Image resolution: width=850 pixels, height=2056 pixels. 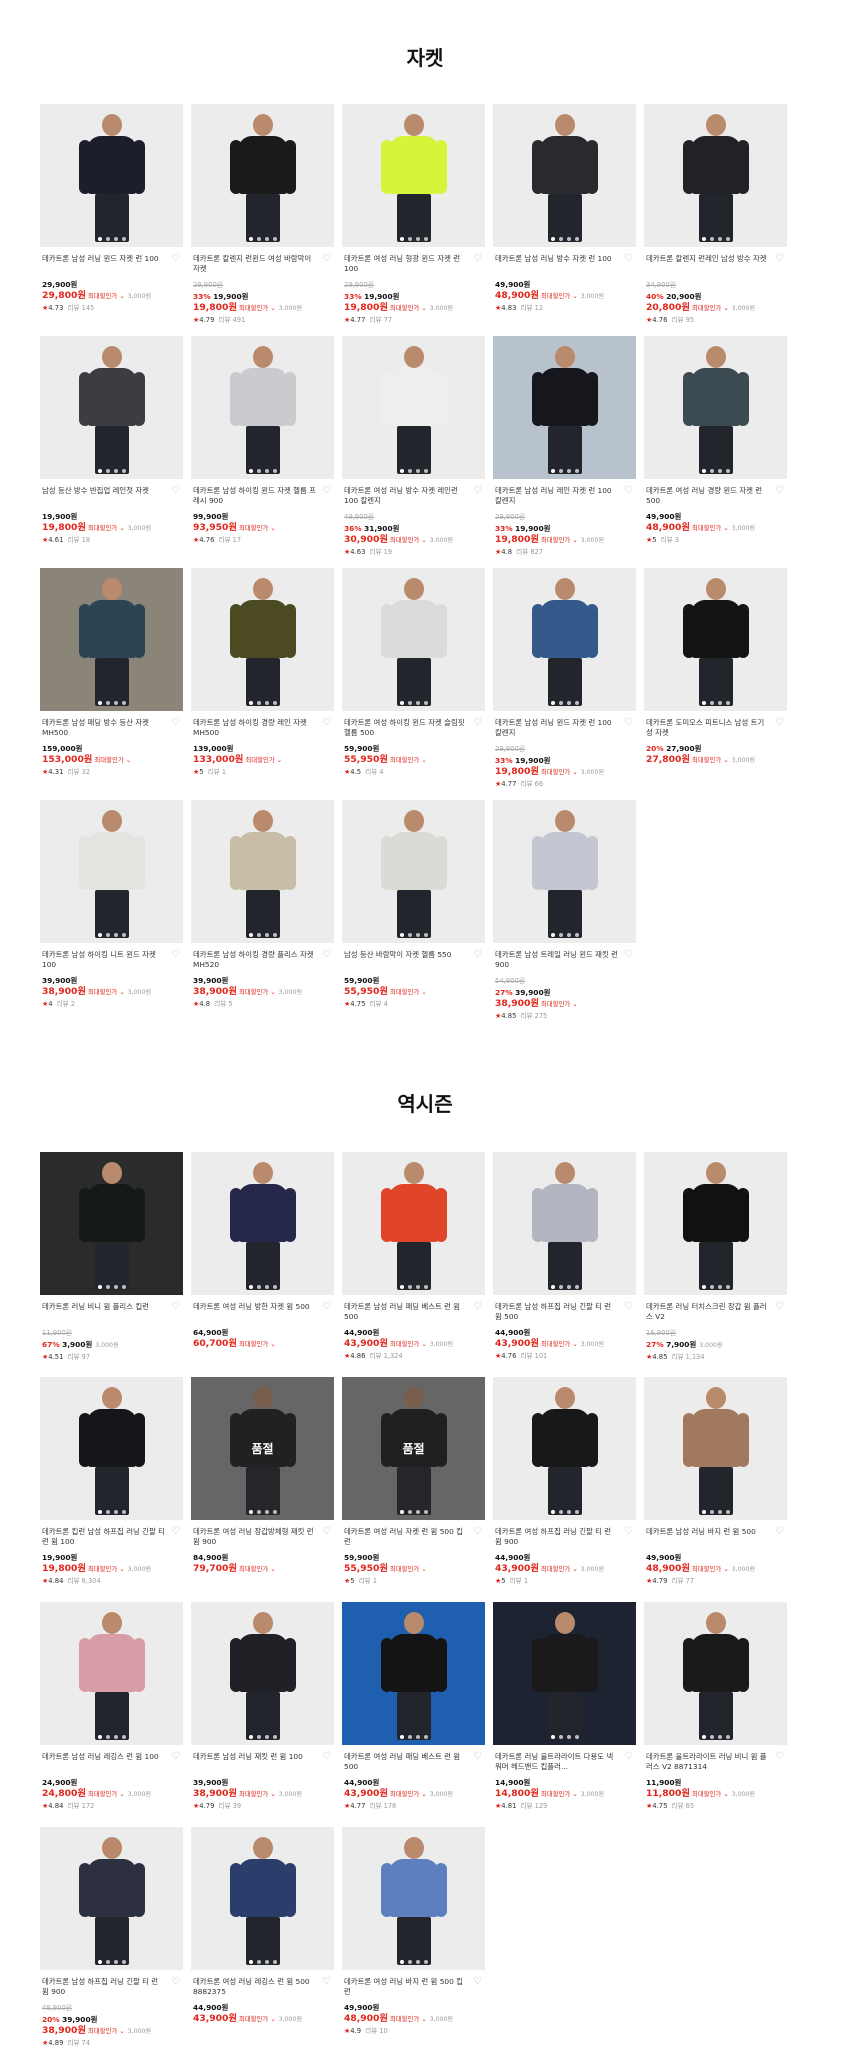 I want to click on review-count: 리뷰 19, so click(x=380, y=552).